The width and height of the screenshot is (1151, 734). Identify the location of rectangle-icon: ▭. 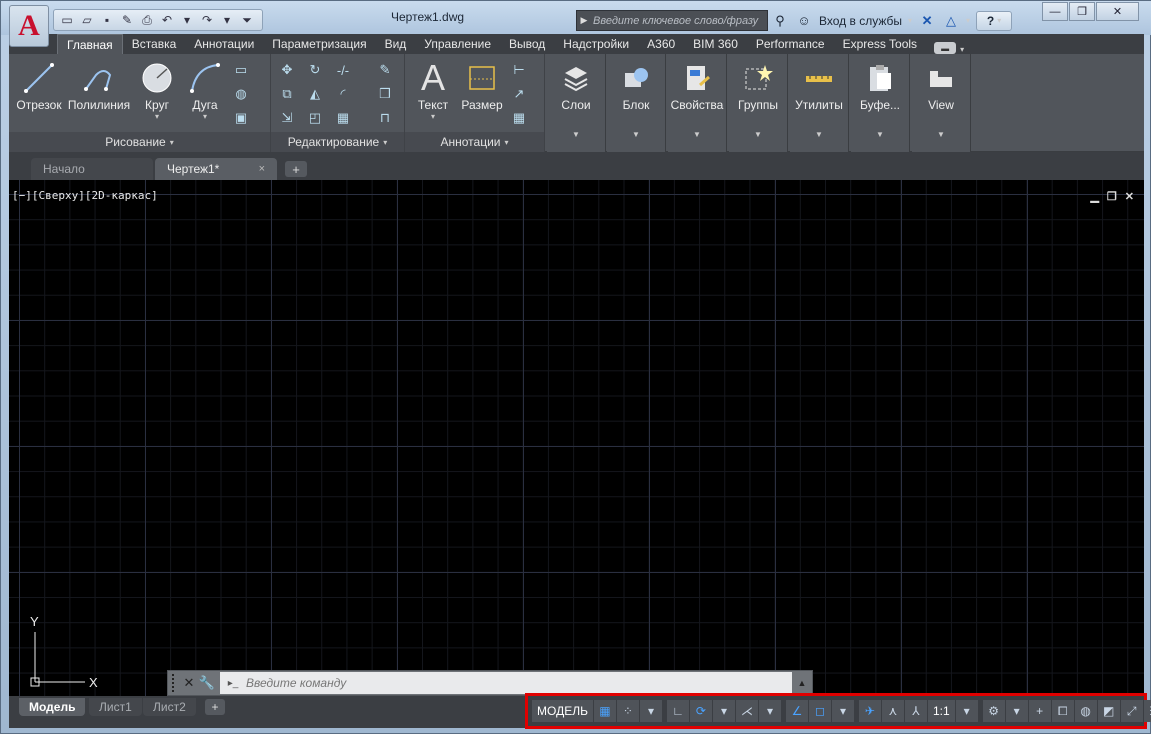
(241, 70).